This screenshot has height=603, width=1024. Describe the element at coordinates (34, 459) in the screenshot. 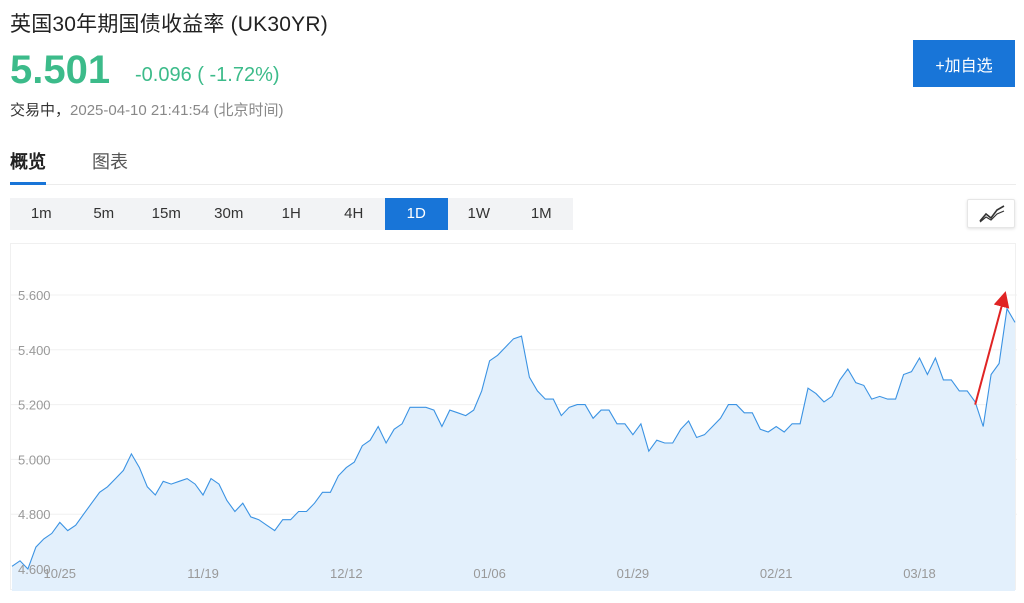

I see `y-tick-label: 5.000` at that location.